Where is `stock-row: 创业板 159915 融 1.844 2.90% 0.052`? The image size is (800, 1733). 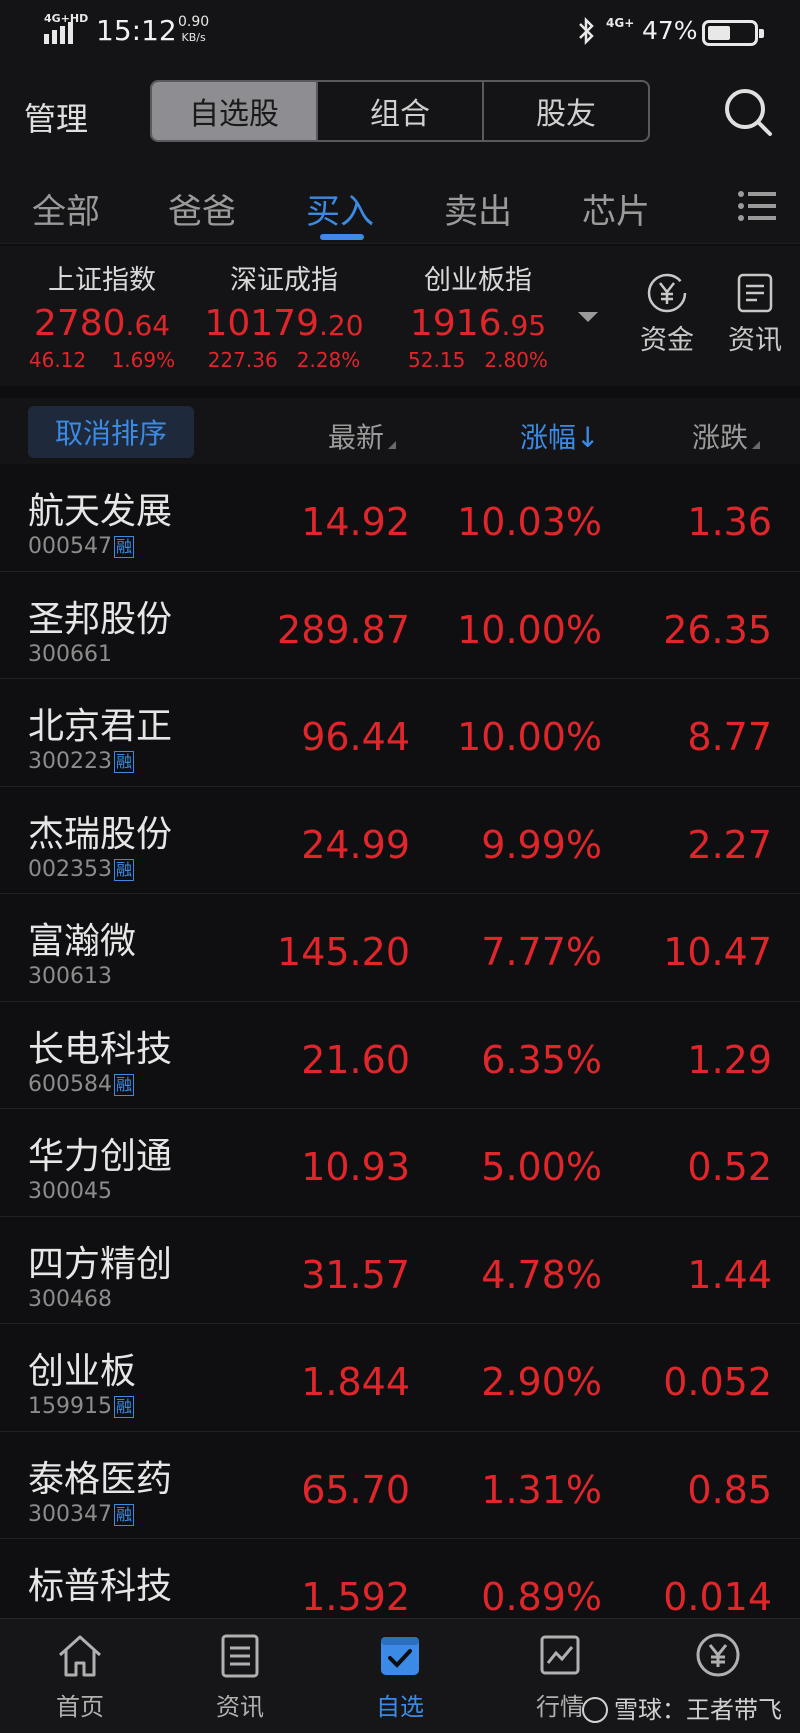 stock-row: 创业板 159915 融 1.844 2.90% 0.052 is located at coordinates (400, 1378).